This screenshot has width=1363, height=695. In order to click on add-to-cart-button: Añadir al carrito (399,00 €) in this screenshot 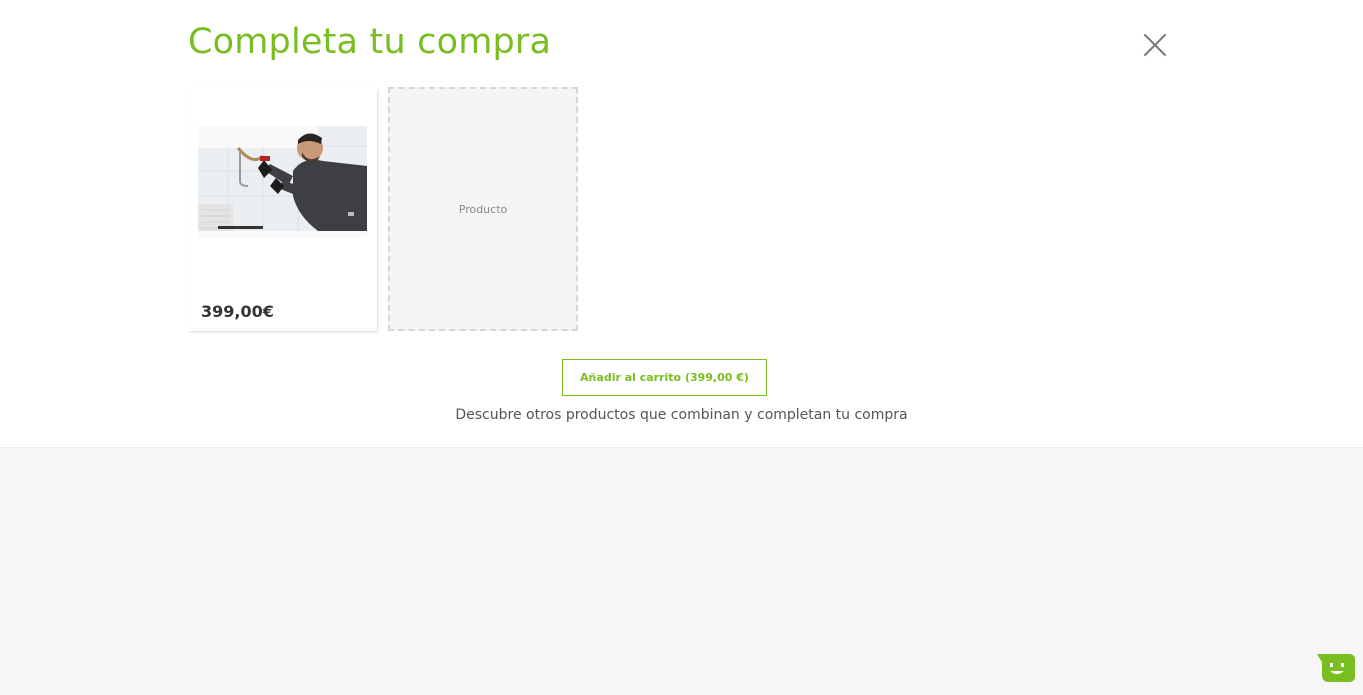, I will do `click(664, 377)`.